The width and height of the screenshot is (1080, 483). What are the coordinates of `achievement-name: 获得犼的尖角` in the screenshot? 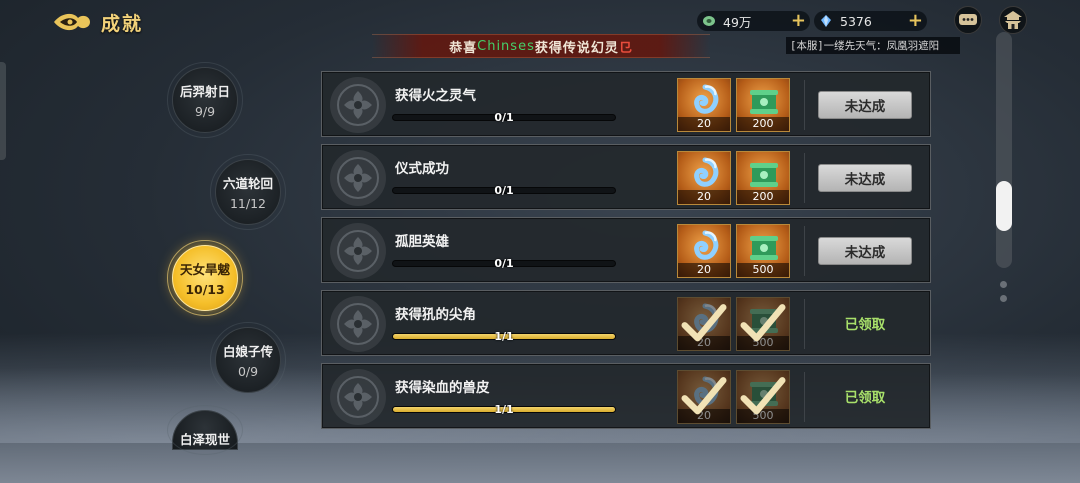 It's located at (435, 315).